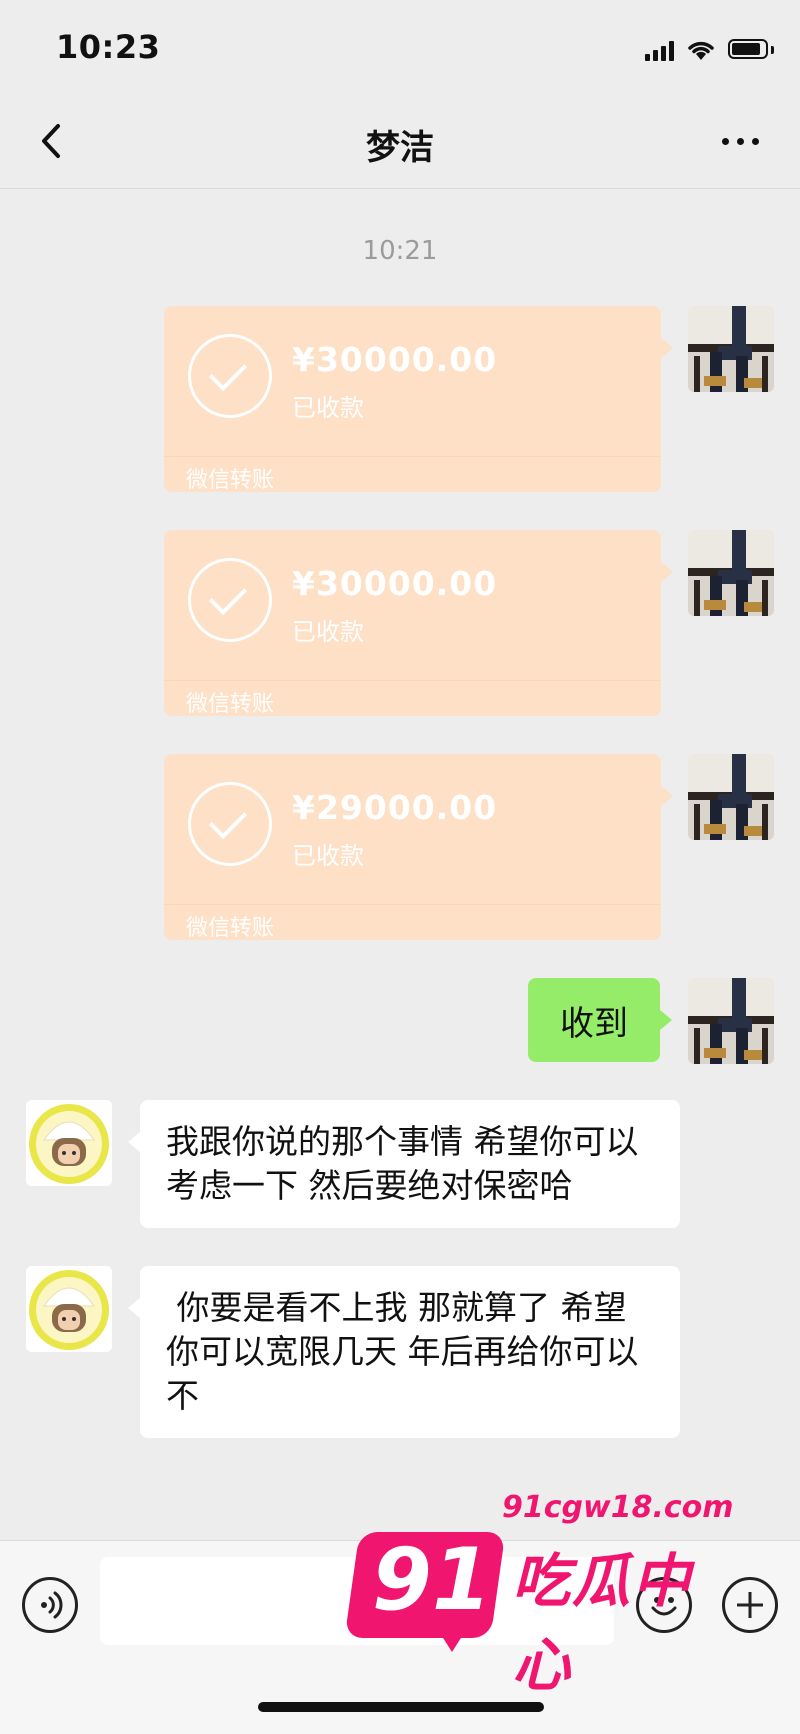  Describe the element at coordinates (600, 1020) in the screenshot. I see `sent-message-bubble: 收到` at that location.